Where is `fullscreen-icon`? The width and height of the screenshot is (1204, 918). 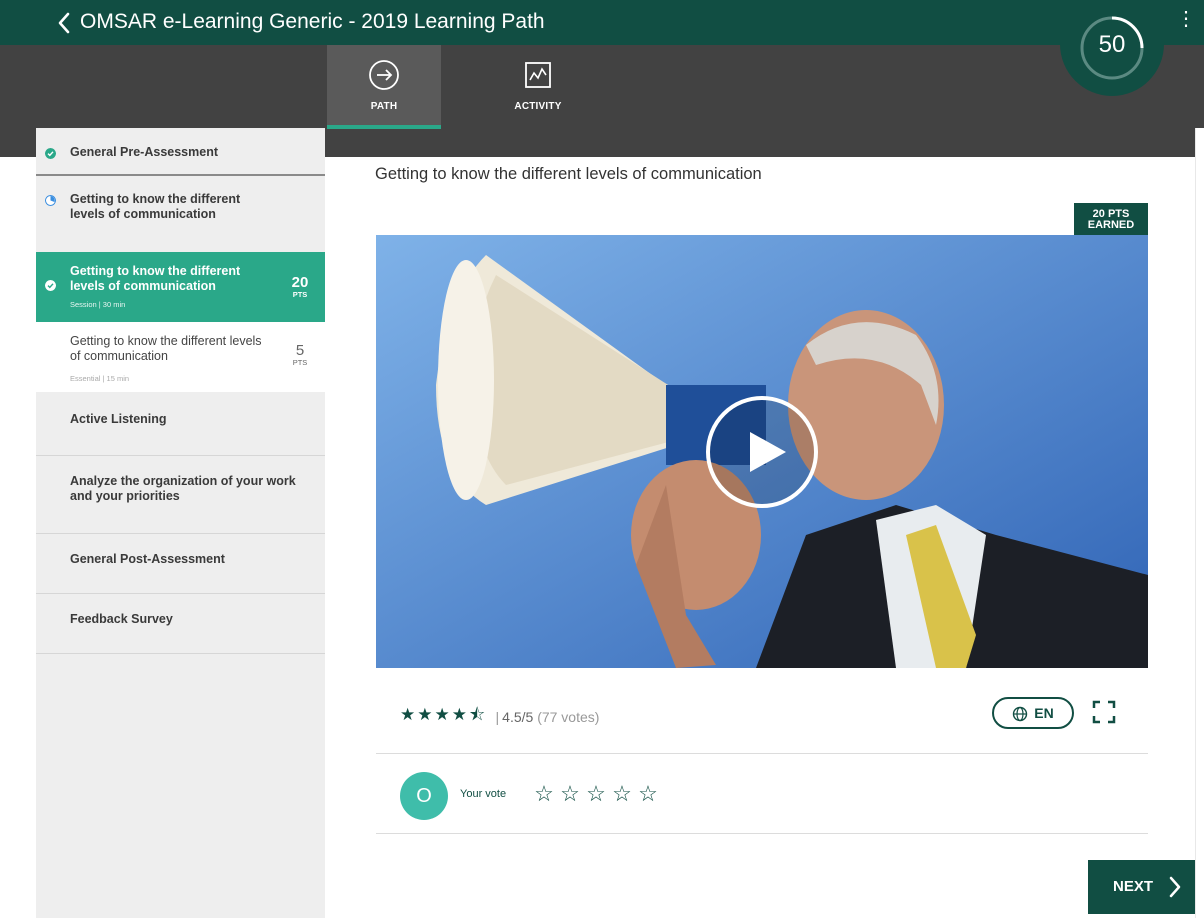
fullscreen-icon is located at coordinates (1104, 712).